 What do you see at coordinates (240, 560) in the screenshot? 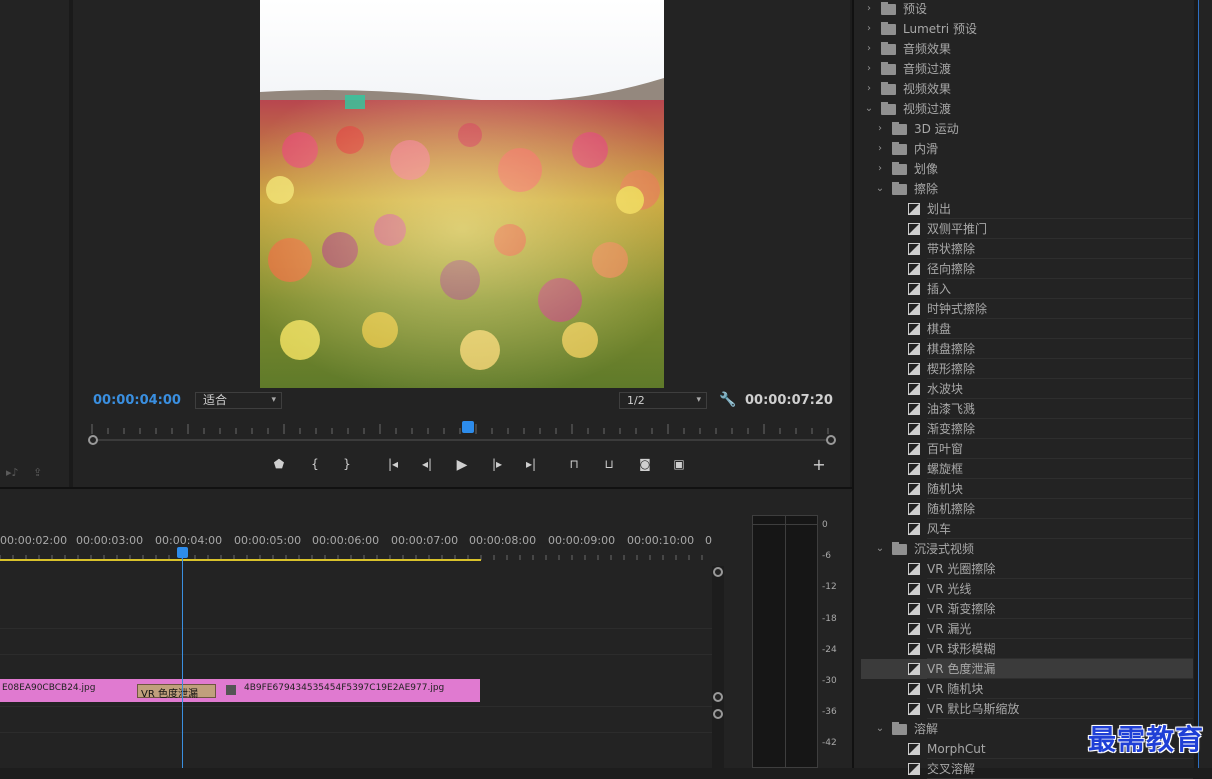
I see `work-area-bar` at bounding box center [240, 560].